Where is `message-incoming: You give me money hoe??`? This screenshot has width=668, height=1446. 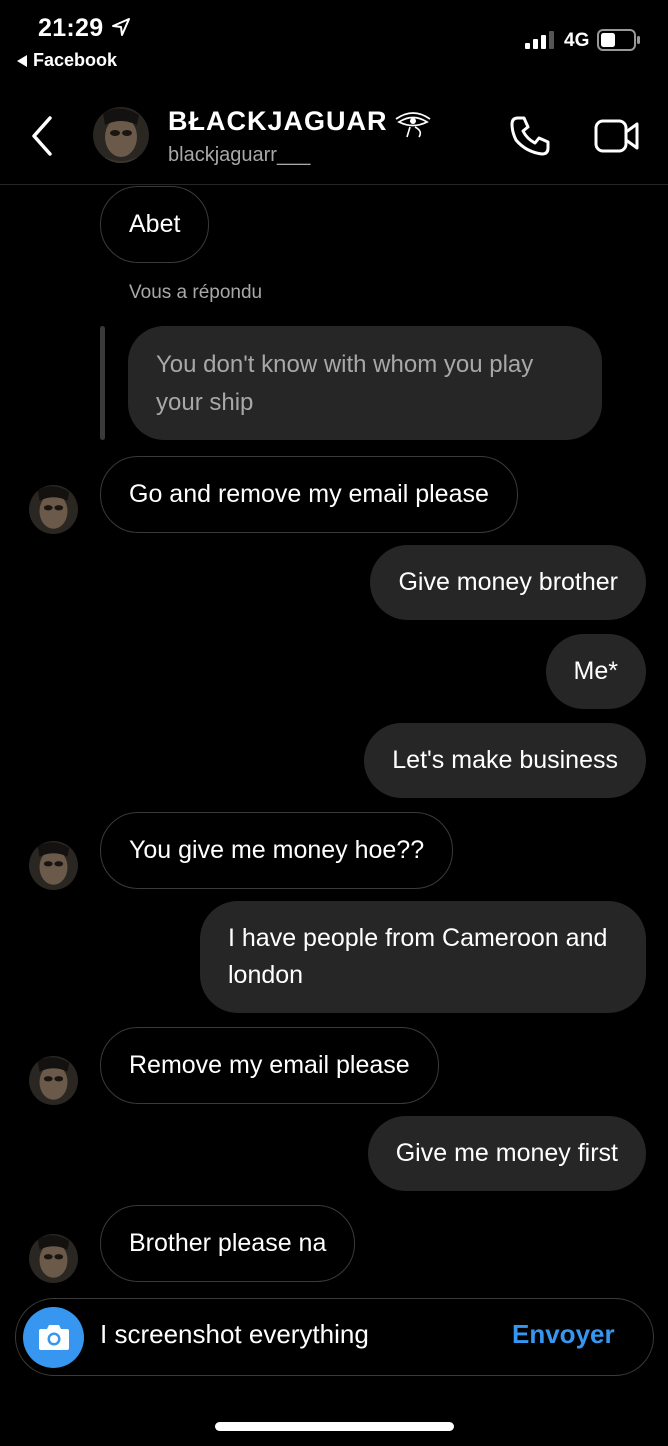
message-incoming: You give me money hoe?? is located at coordinates (277, 850).